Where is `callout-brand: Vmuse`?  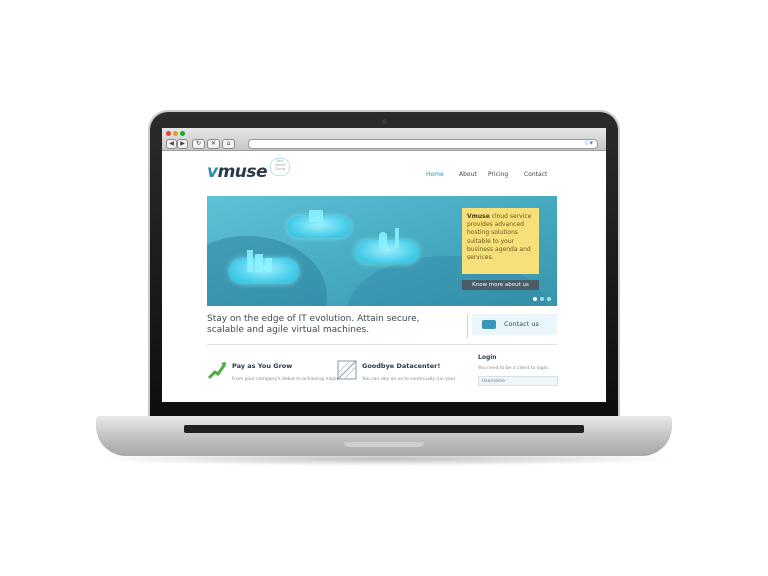 callout-brand: Vmuse is located at coordinates (478, 216).